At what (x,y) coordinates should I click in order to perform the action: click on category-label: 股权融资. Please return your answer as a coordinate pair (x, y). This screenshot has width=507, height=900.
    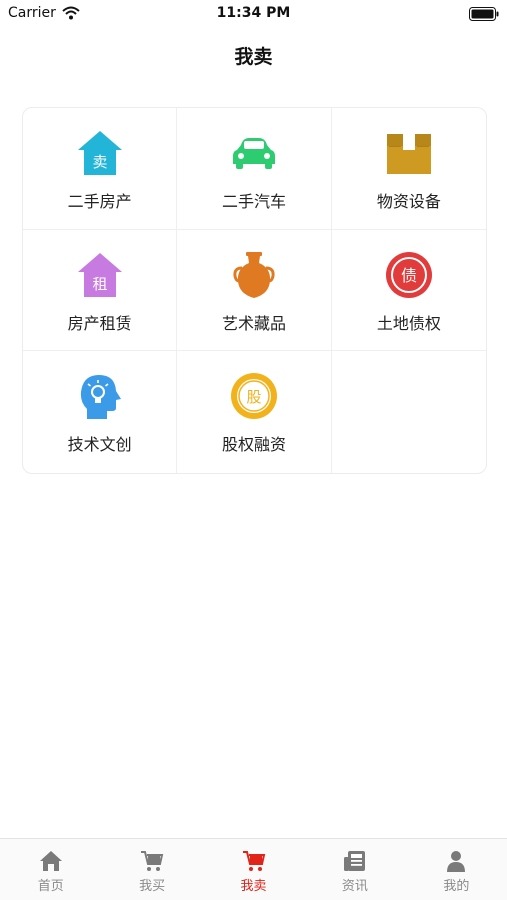
    Looking at the image, I should click on (253, 445).